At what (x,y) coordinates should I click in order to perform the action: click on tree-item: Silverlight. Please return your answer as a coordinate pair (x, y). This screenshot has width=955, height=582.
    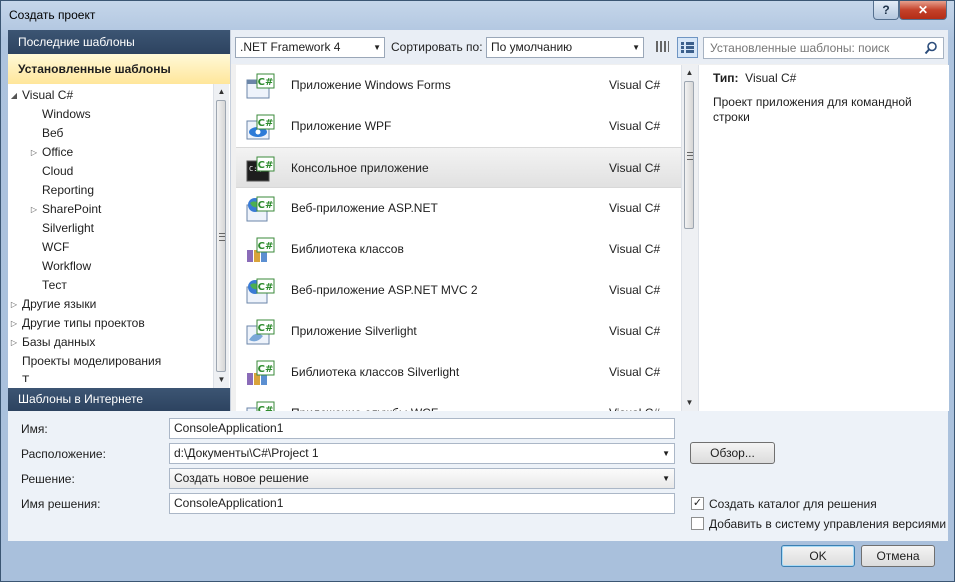
    Looking at the image, I should click on (68, 228).